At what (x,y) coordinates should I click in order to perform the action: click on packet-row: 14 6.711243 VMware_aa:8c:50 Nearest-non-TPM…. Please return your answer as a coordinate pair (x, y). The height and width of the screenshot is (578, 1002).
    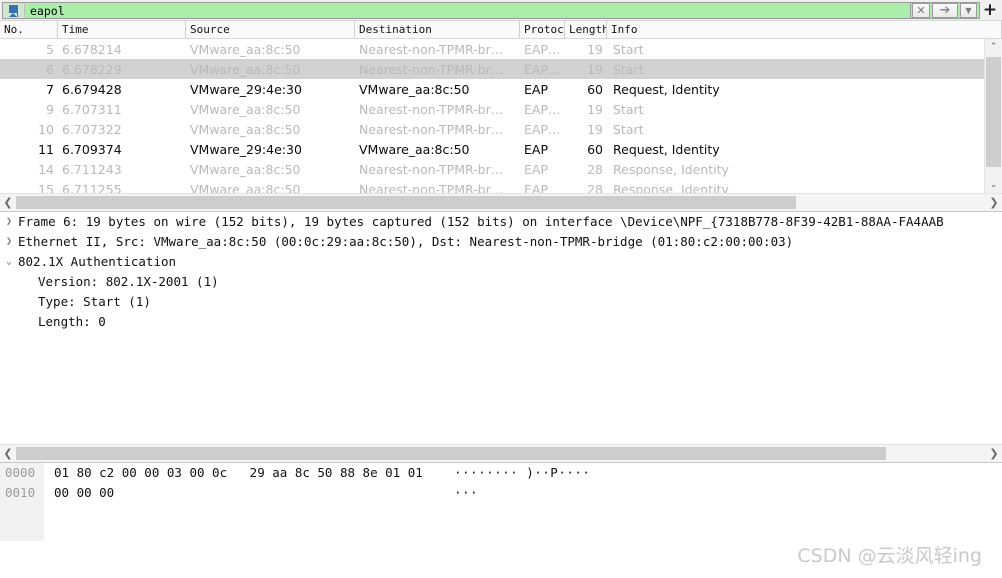
    Looking at the image, I should click on (492, 169).